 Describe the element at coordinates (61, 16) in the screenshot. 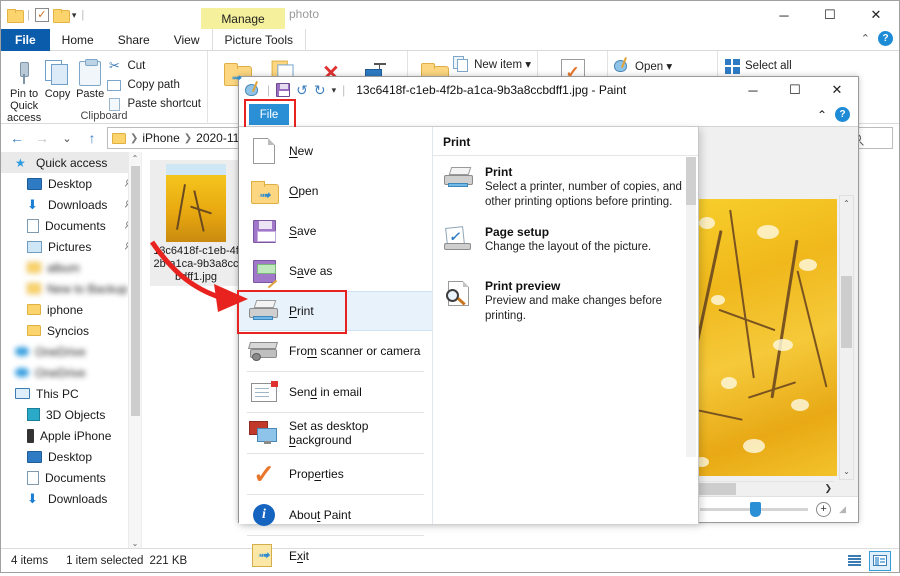

I see `new-folder-icon` at that location.